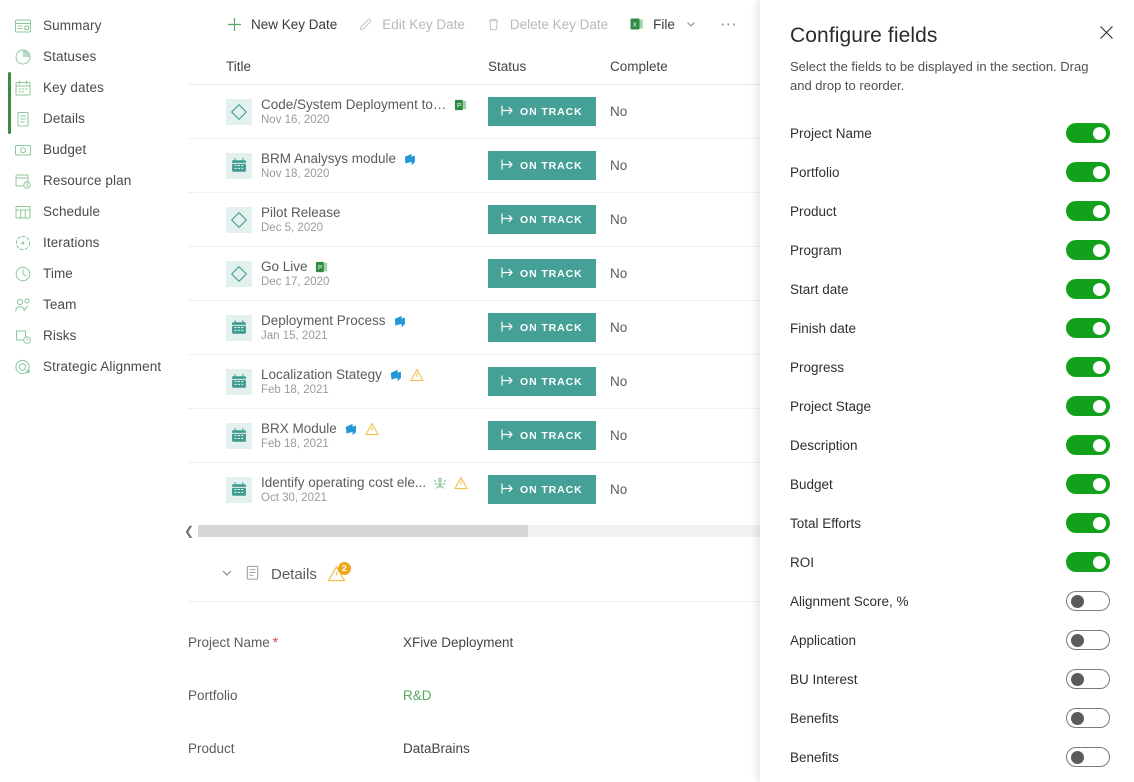  I want to click on configure-field-row: Start date, so click(947, 289).